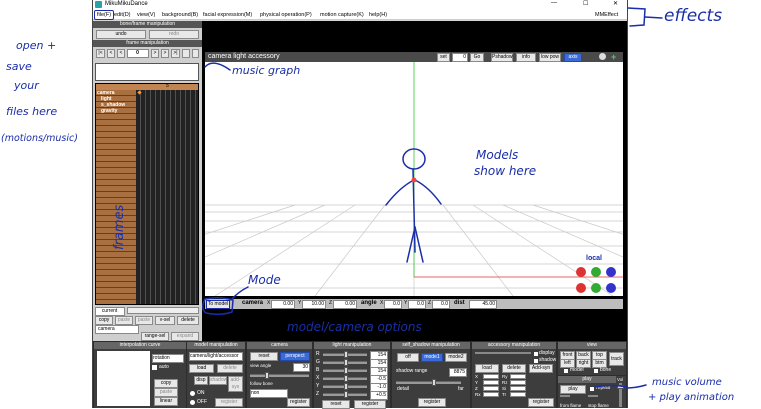  I want to click on annotation-frames: frames, so click(119, 227).